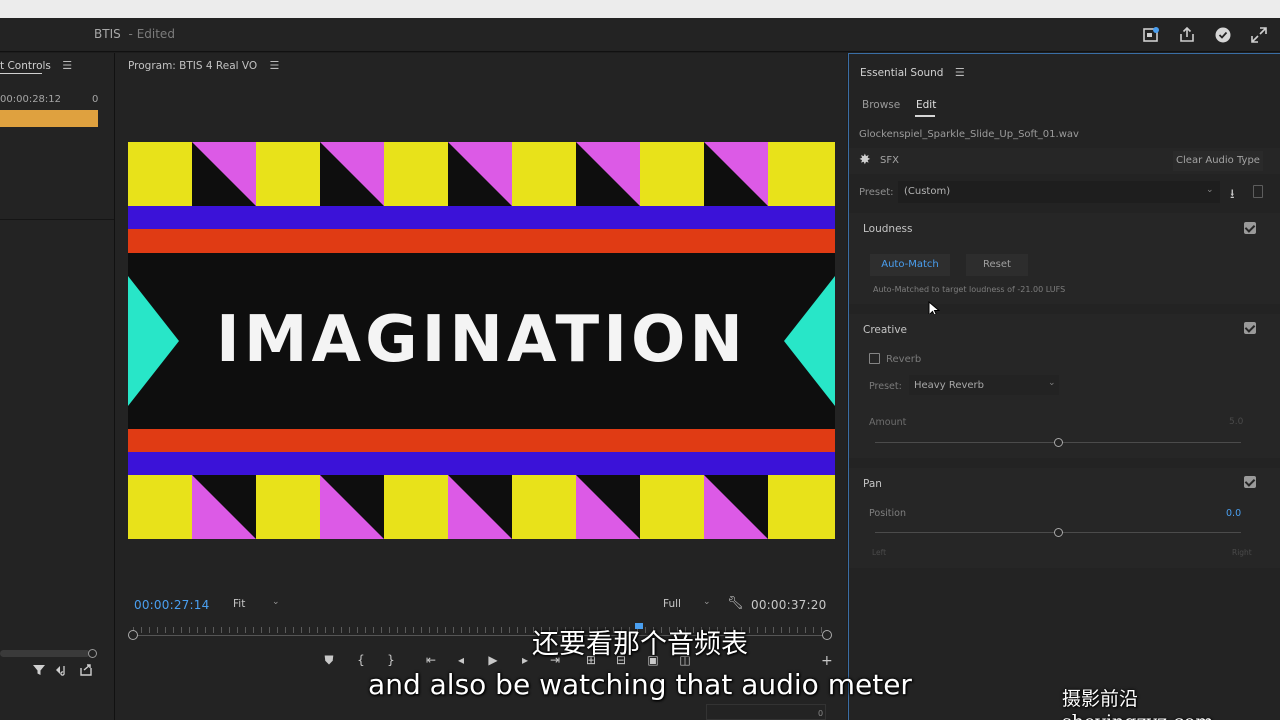 The image size is (1280, 720). I want to click on audio-meter-zero-label: 0, so click(821, 713).